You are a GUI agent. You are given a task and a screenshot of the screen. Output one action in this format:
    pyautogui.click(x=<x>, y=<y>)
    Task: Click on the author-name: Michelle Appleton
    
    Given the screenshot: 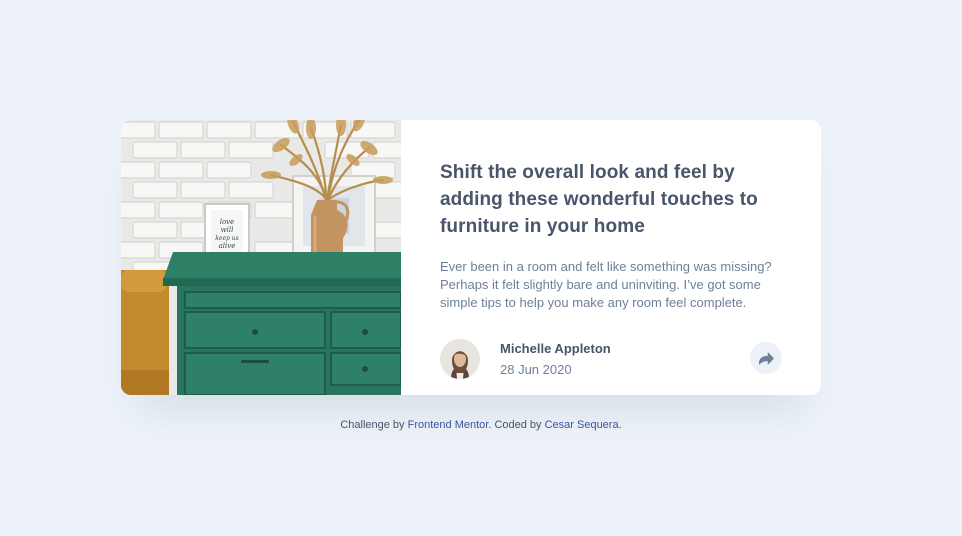 What is the action you would take?
    pyautogui.click(x=555, y=348)
    